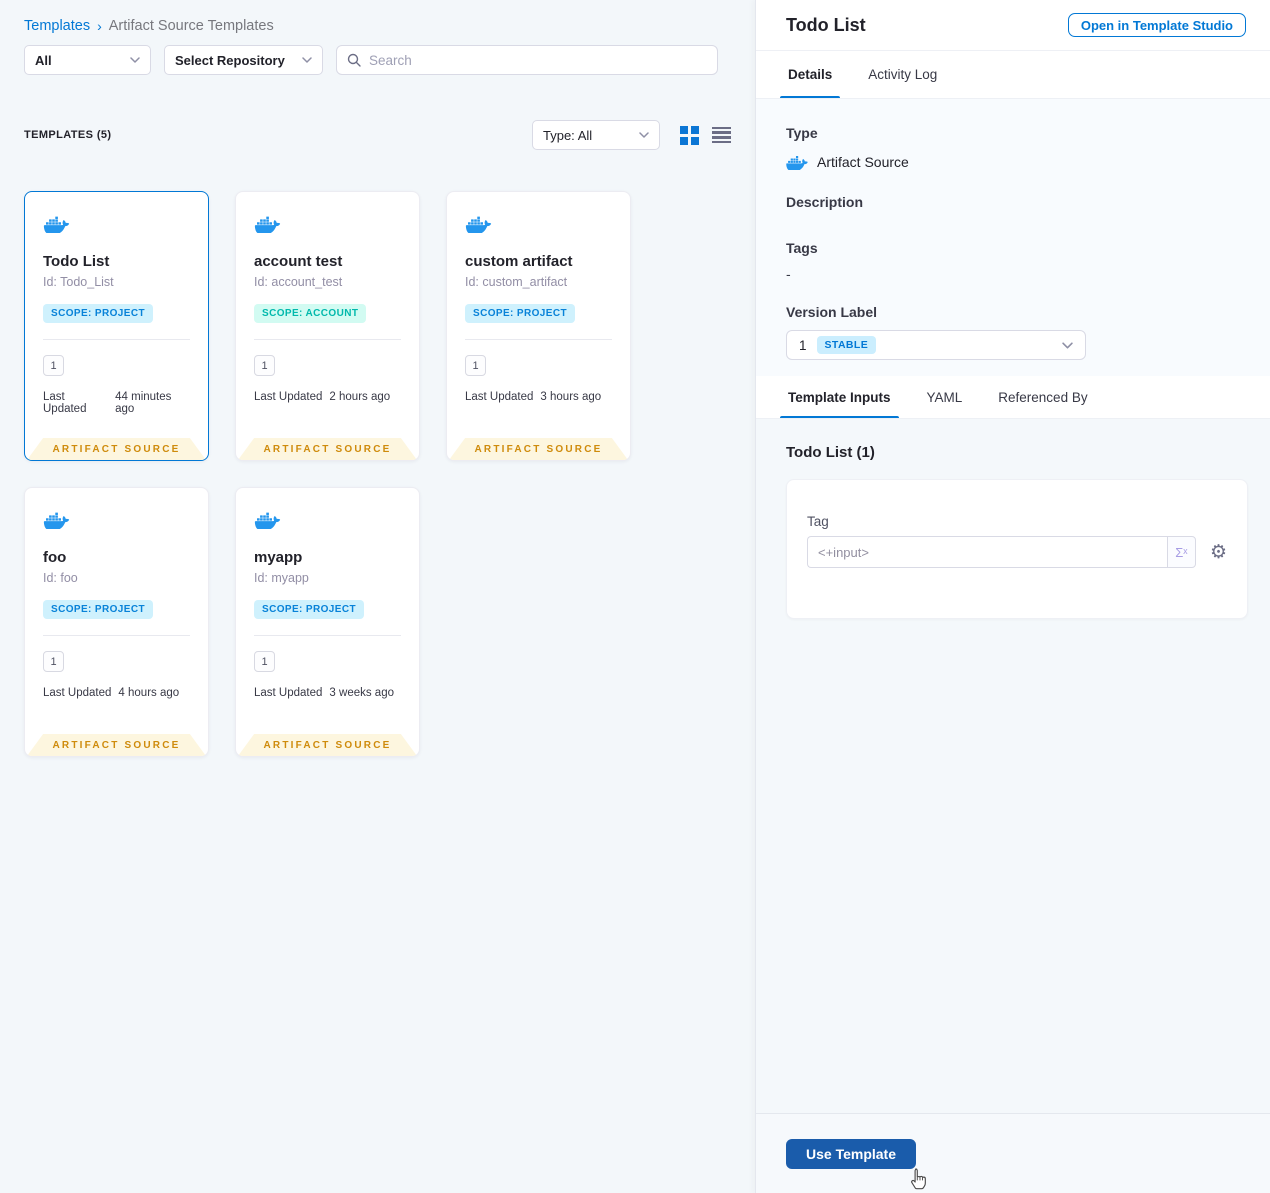 This screenshot has height=1193, width=1270. What do you see at coordinates (76, 261) in the screenshot?
I see `card-title: Todo List` at bounding box center [76, 261].